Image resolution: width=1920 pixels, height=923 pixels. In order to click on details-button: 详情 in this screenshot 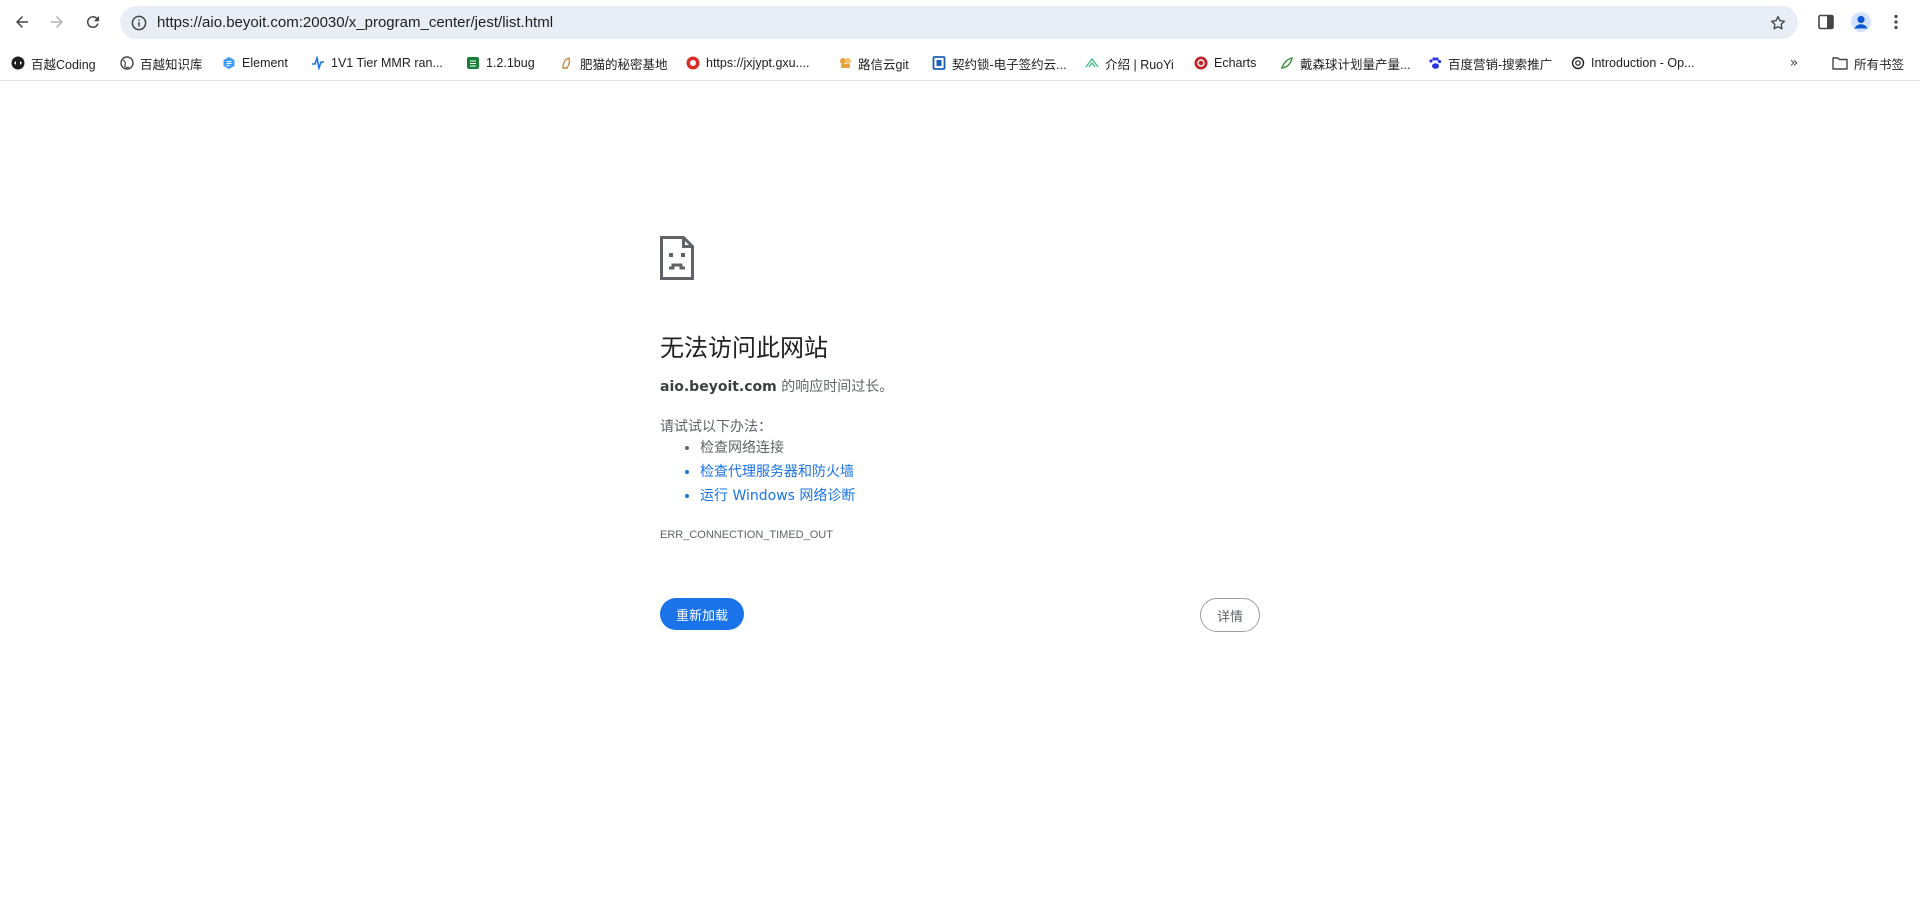, I will do `click(1230, 615)`.